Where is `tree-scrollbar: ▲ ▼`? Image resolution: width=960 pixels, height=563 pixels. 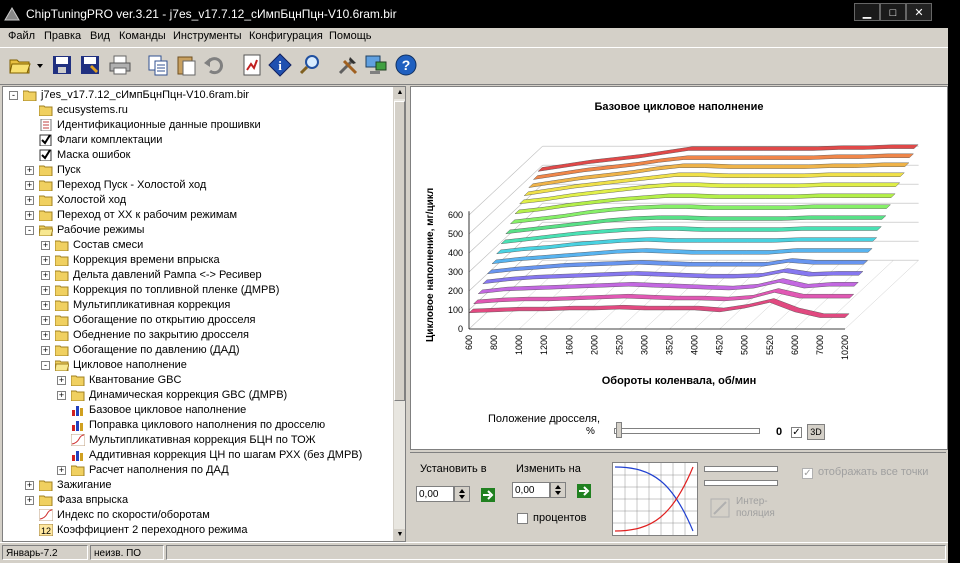
tree-scrollbar: ▲ ▼ is located at coordinates (399, 314).